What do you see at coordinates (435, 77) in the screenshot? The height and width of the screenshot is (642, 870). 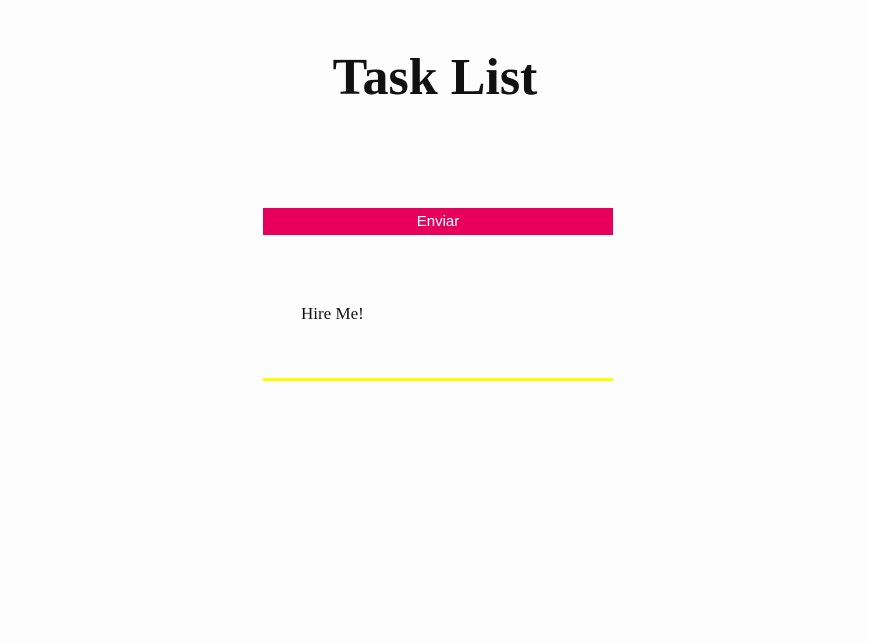 I see `page-title: Task List` at bounding box center [435, 77].